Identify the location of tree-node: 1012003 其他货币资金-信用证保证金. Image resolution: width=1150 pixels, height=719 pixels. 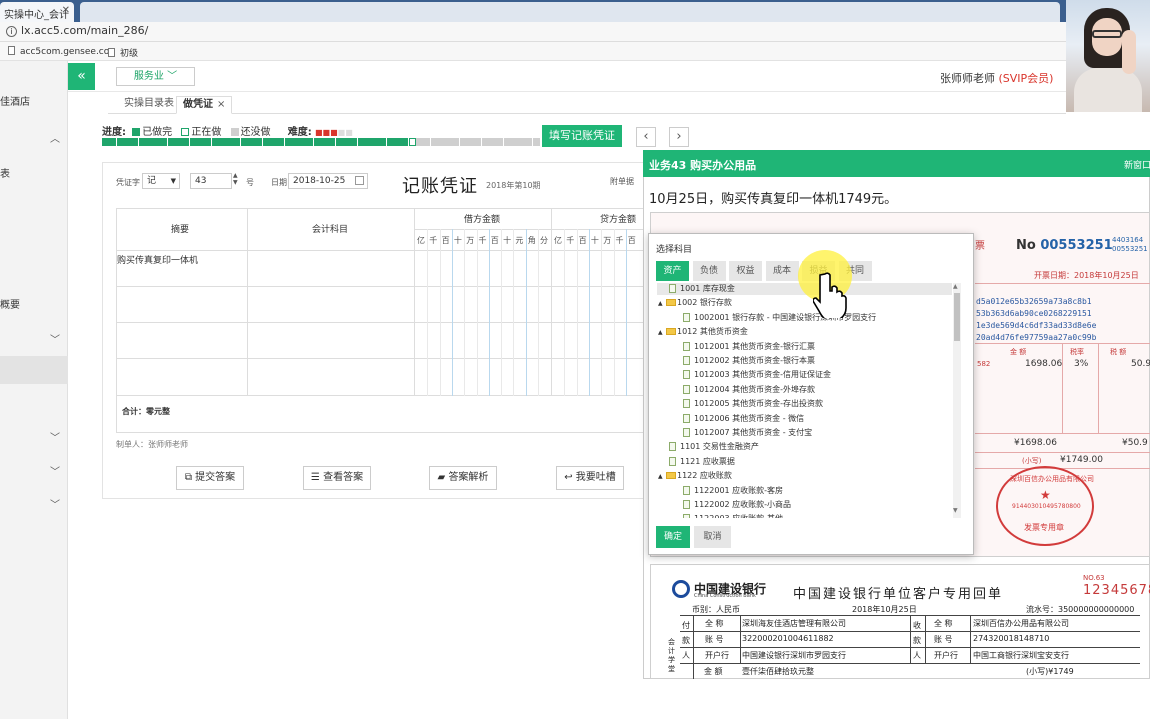
(757, 374).